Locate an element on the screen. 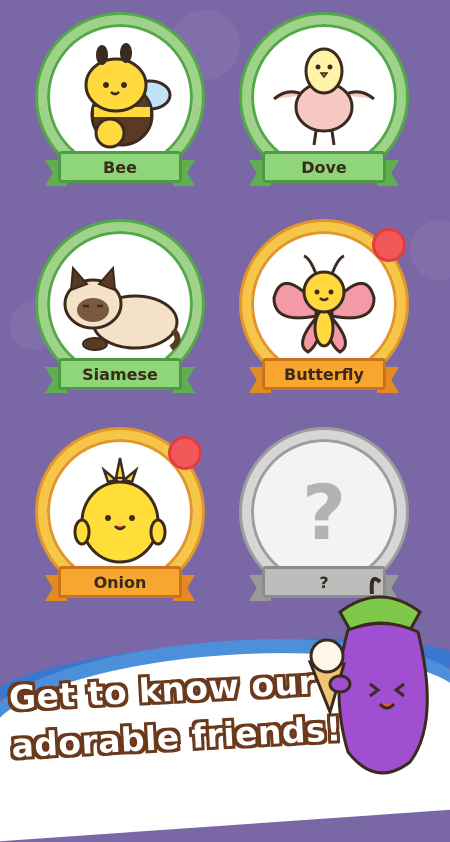  friend-name-label: Dove is located at coordinates (324, 167).